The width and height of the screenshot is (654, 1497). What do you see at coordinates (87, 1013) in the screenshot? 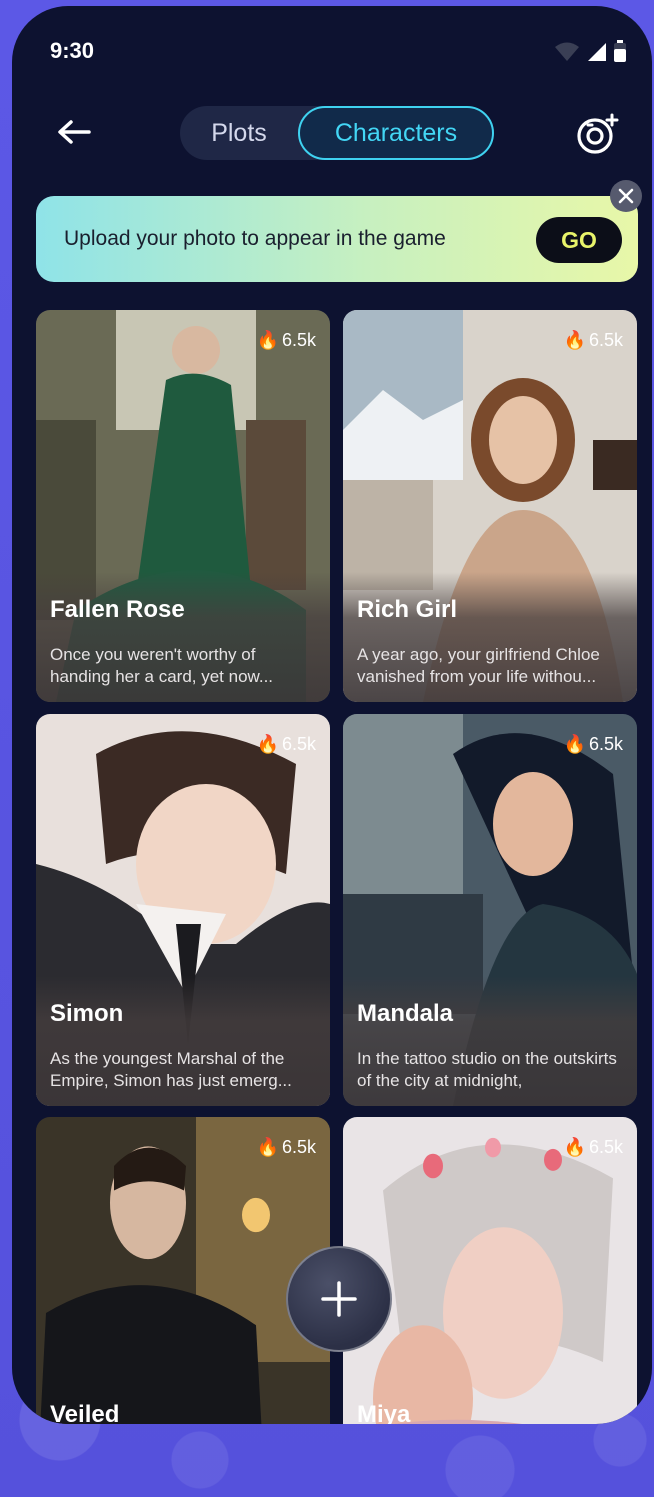
I see `character-name: Simon` at bounding box center [87, 1013].